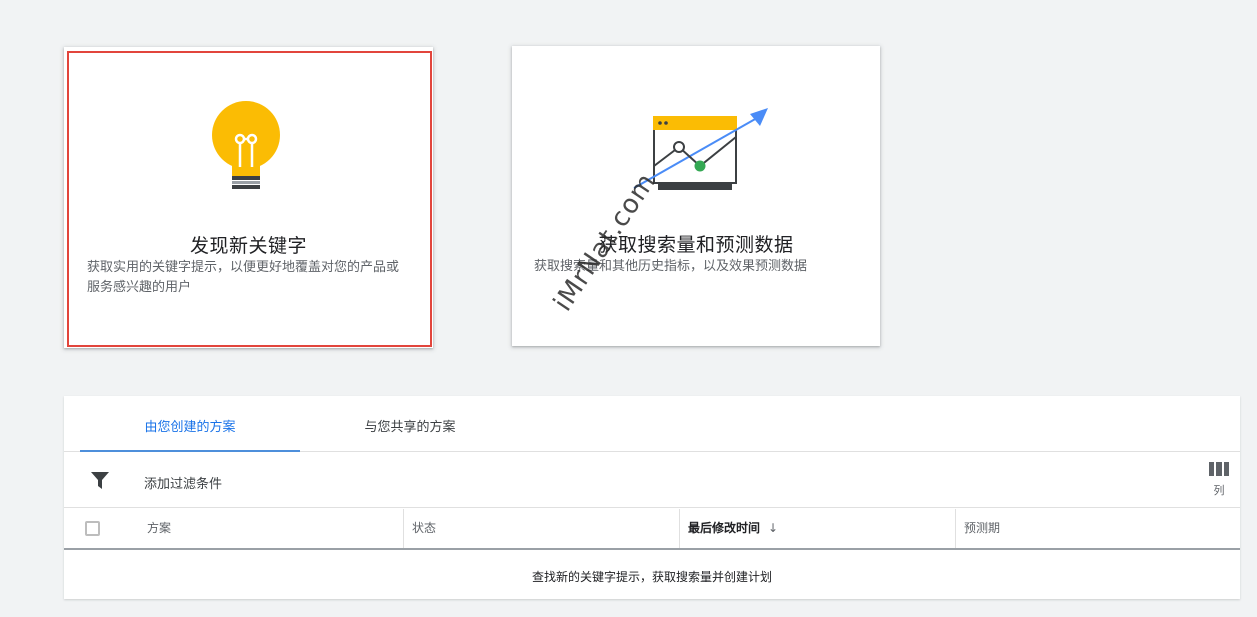 This screenshot has height=617, width=1257. Describe the element at coordinates (246, 145) in the screenshot. I see `lightbulb-icon` at that location.